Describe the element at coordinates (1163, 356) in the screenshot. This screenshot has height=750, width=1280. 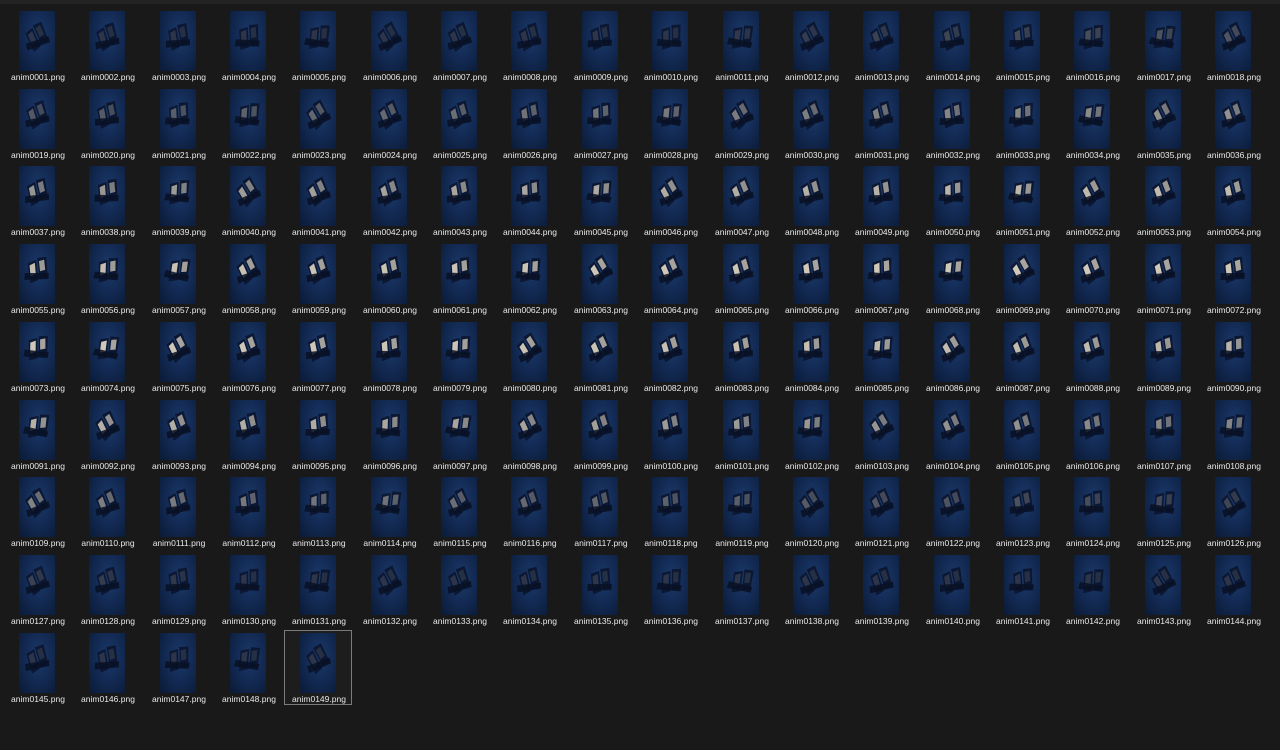
I see `file-item: anim0089.png` at that location.